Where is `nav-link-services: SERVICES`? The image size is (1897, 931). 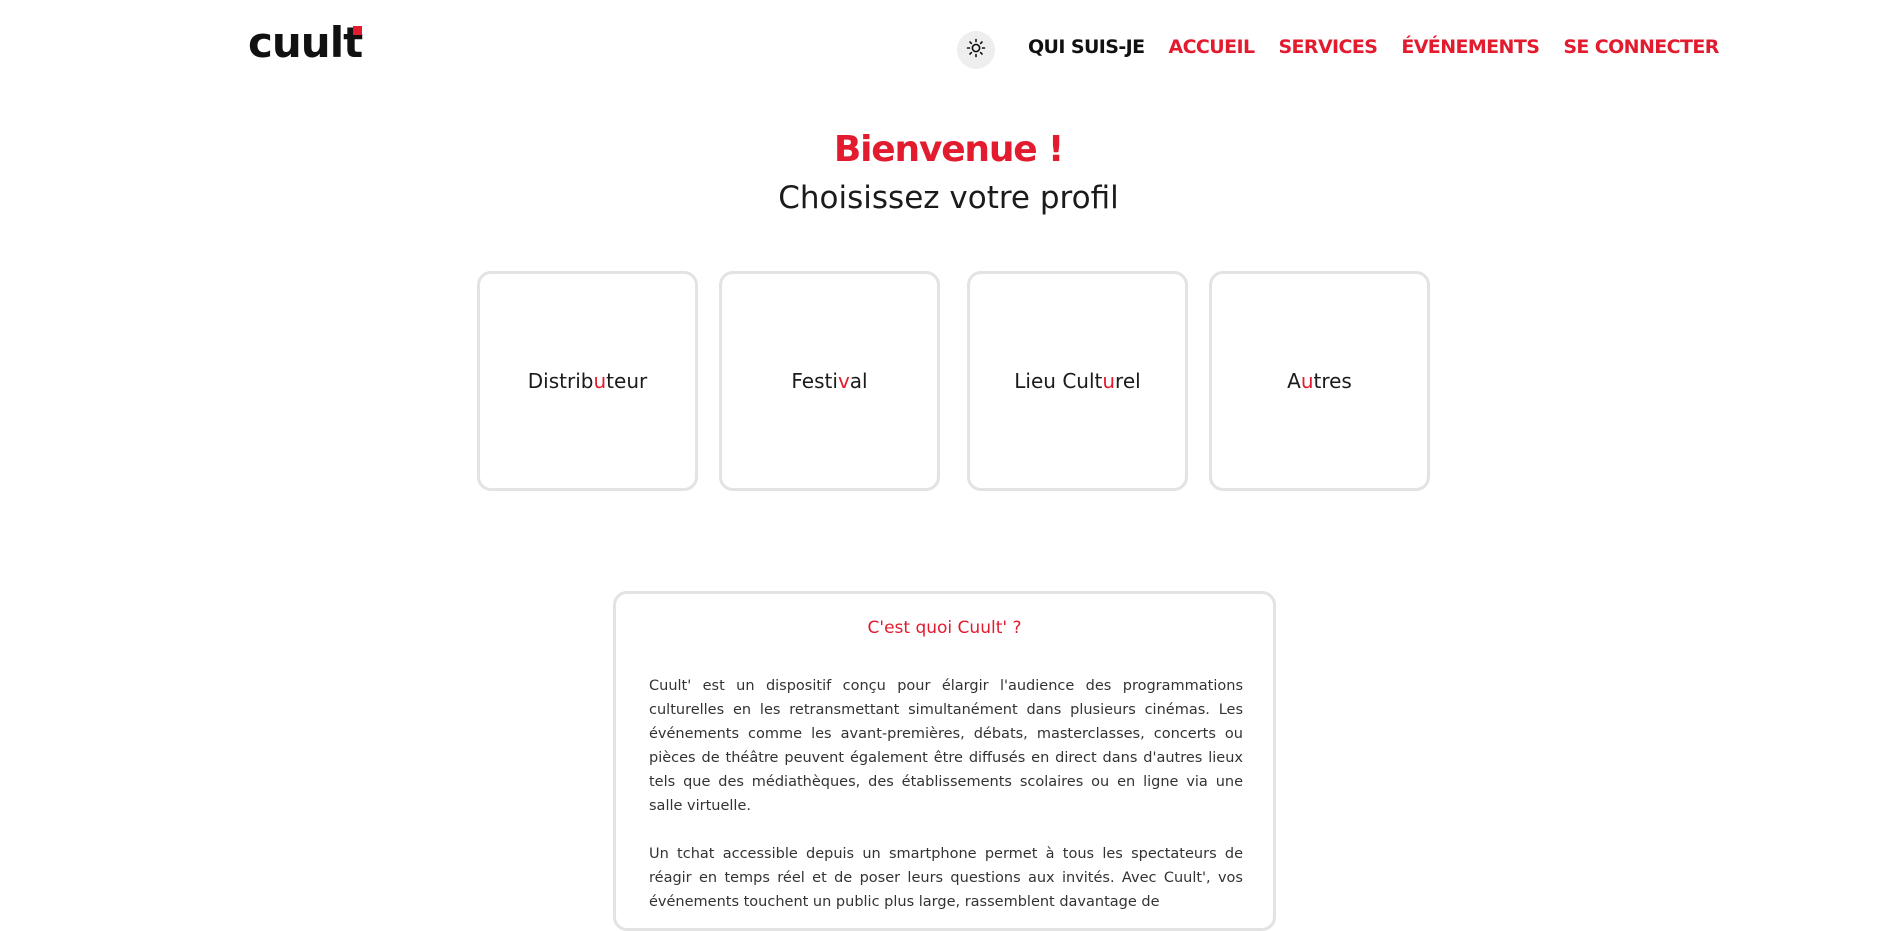 nav-link-services: SERVICES is located at coordinates (1327, 47).